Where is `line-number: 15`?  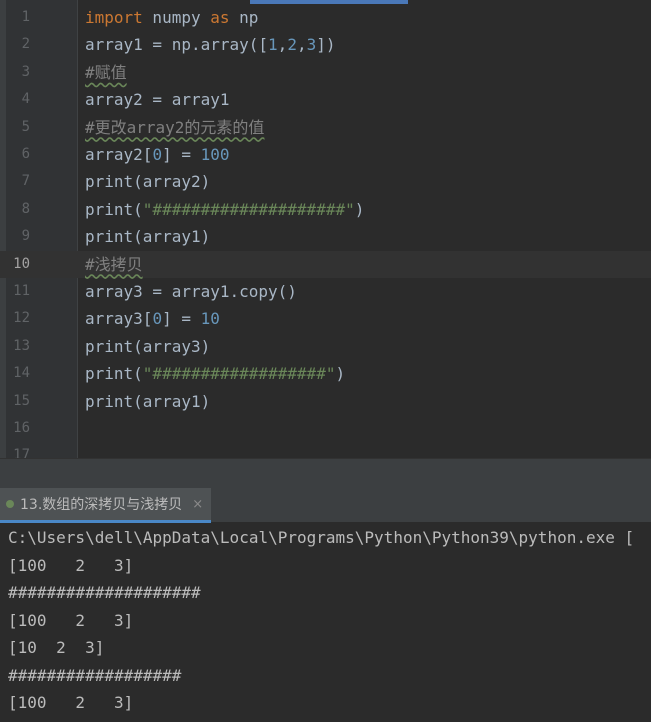 line-number: 15 is located at coordinates (21, 400).